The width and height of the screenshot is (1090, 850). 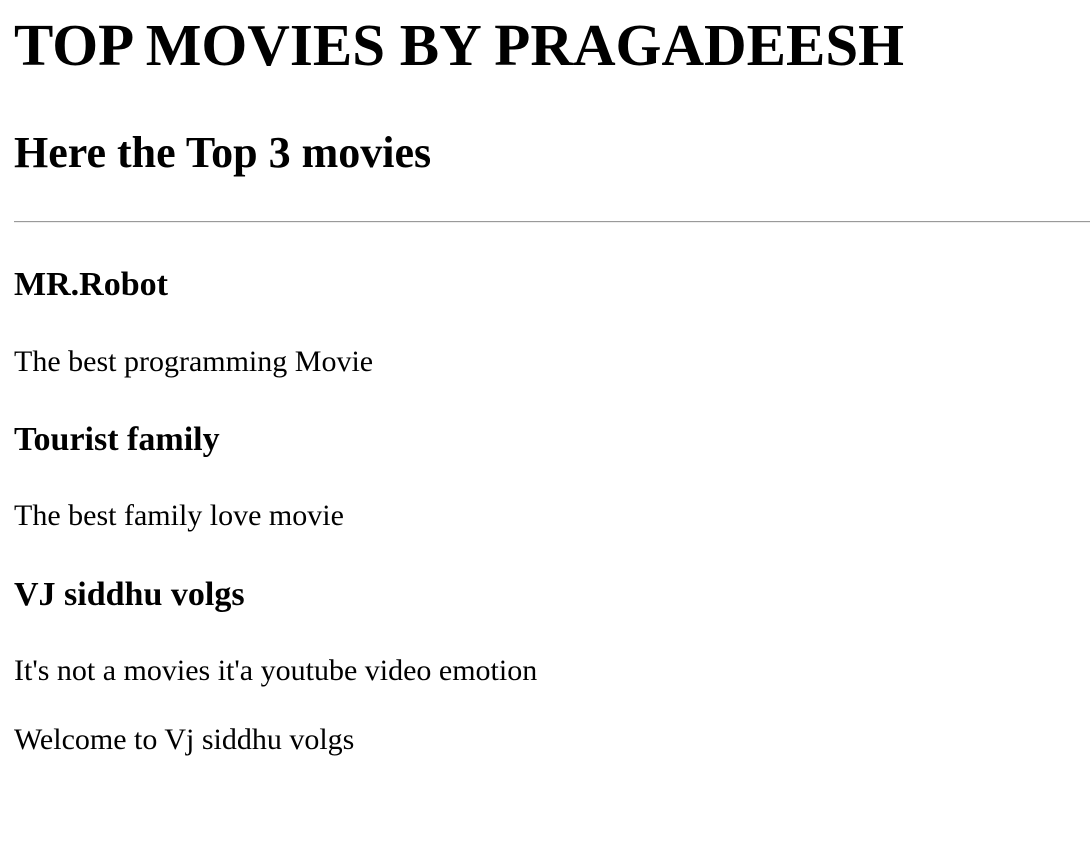 What do you see at coordinates (223, 152) in the screenshot?
I see `page-subtitle: Here the Top 3 movies` at bounding box center [223, 152].